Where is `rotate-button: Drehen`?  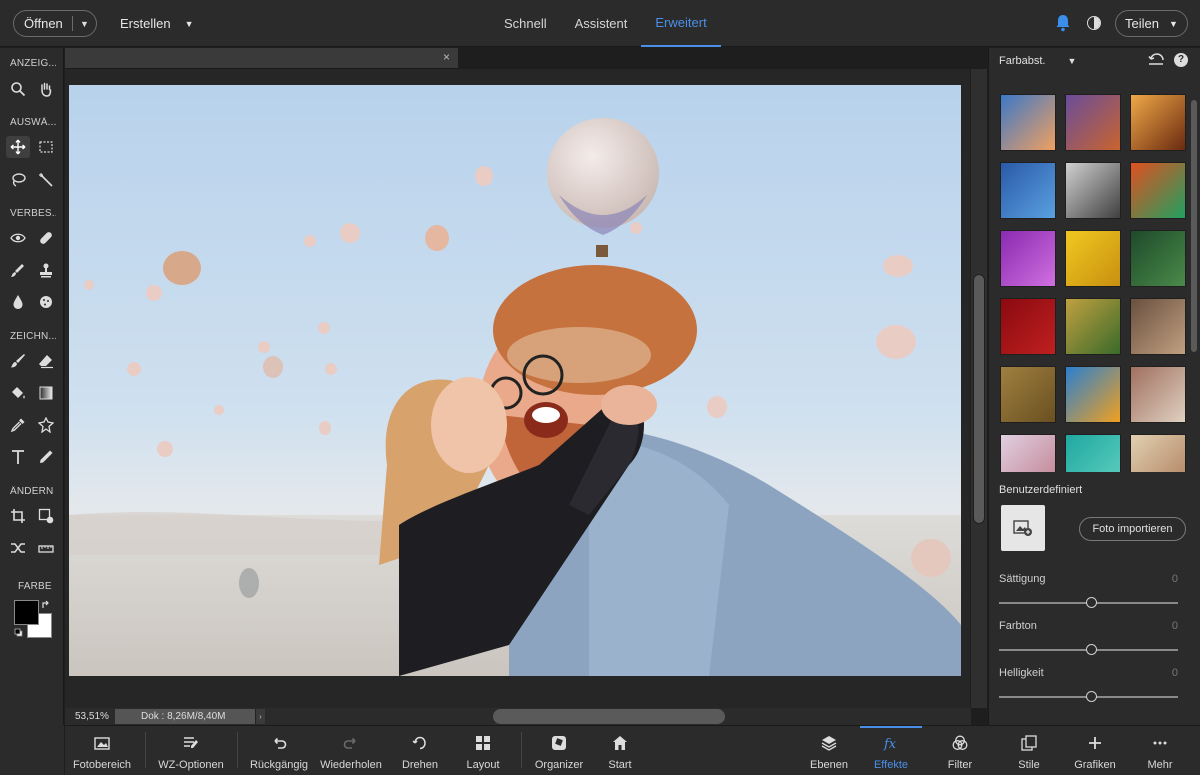 rotate-button: Drehen is located at coordinates (420, 750).